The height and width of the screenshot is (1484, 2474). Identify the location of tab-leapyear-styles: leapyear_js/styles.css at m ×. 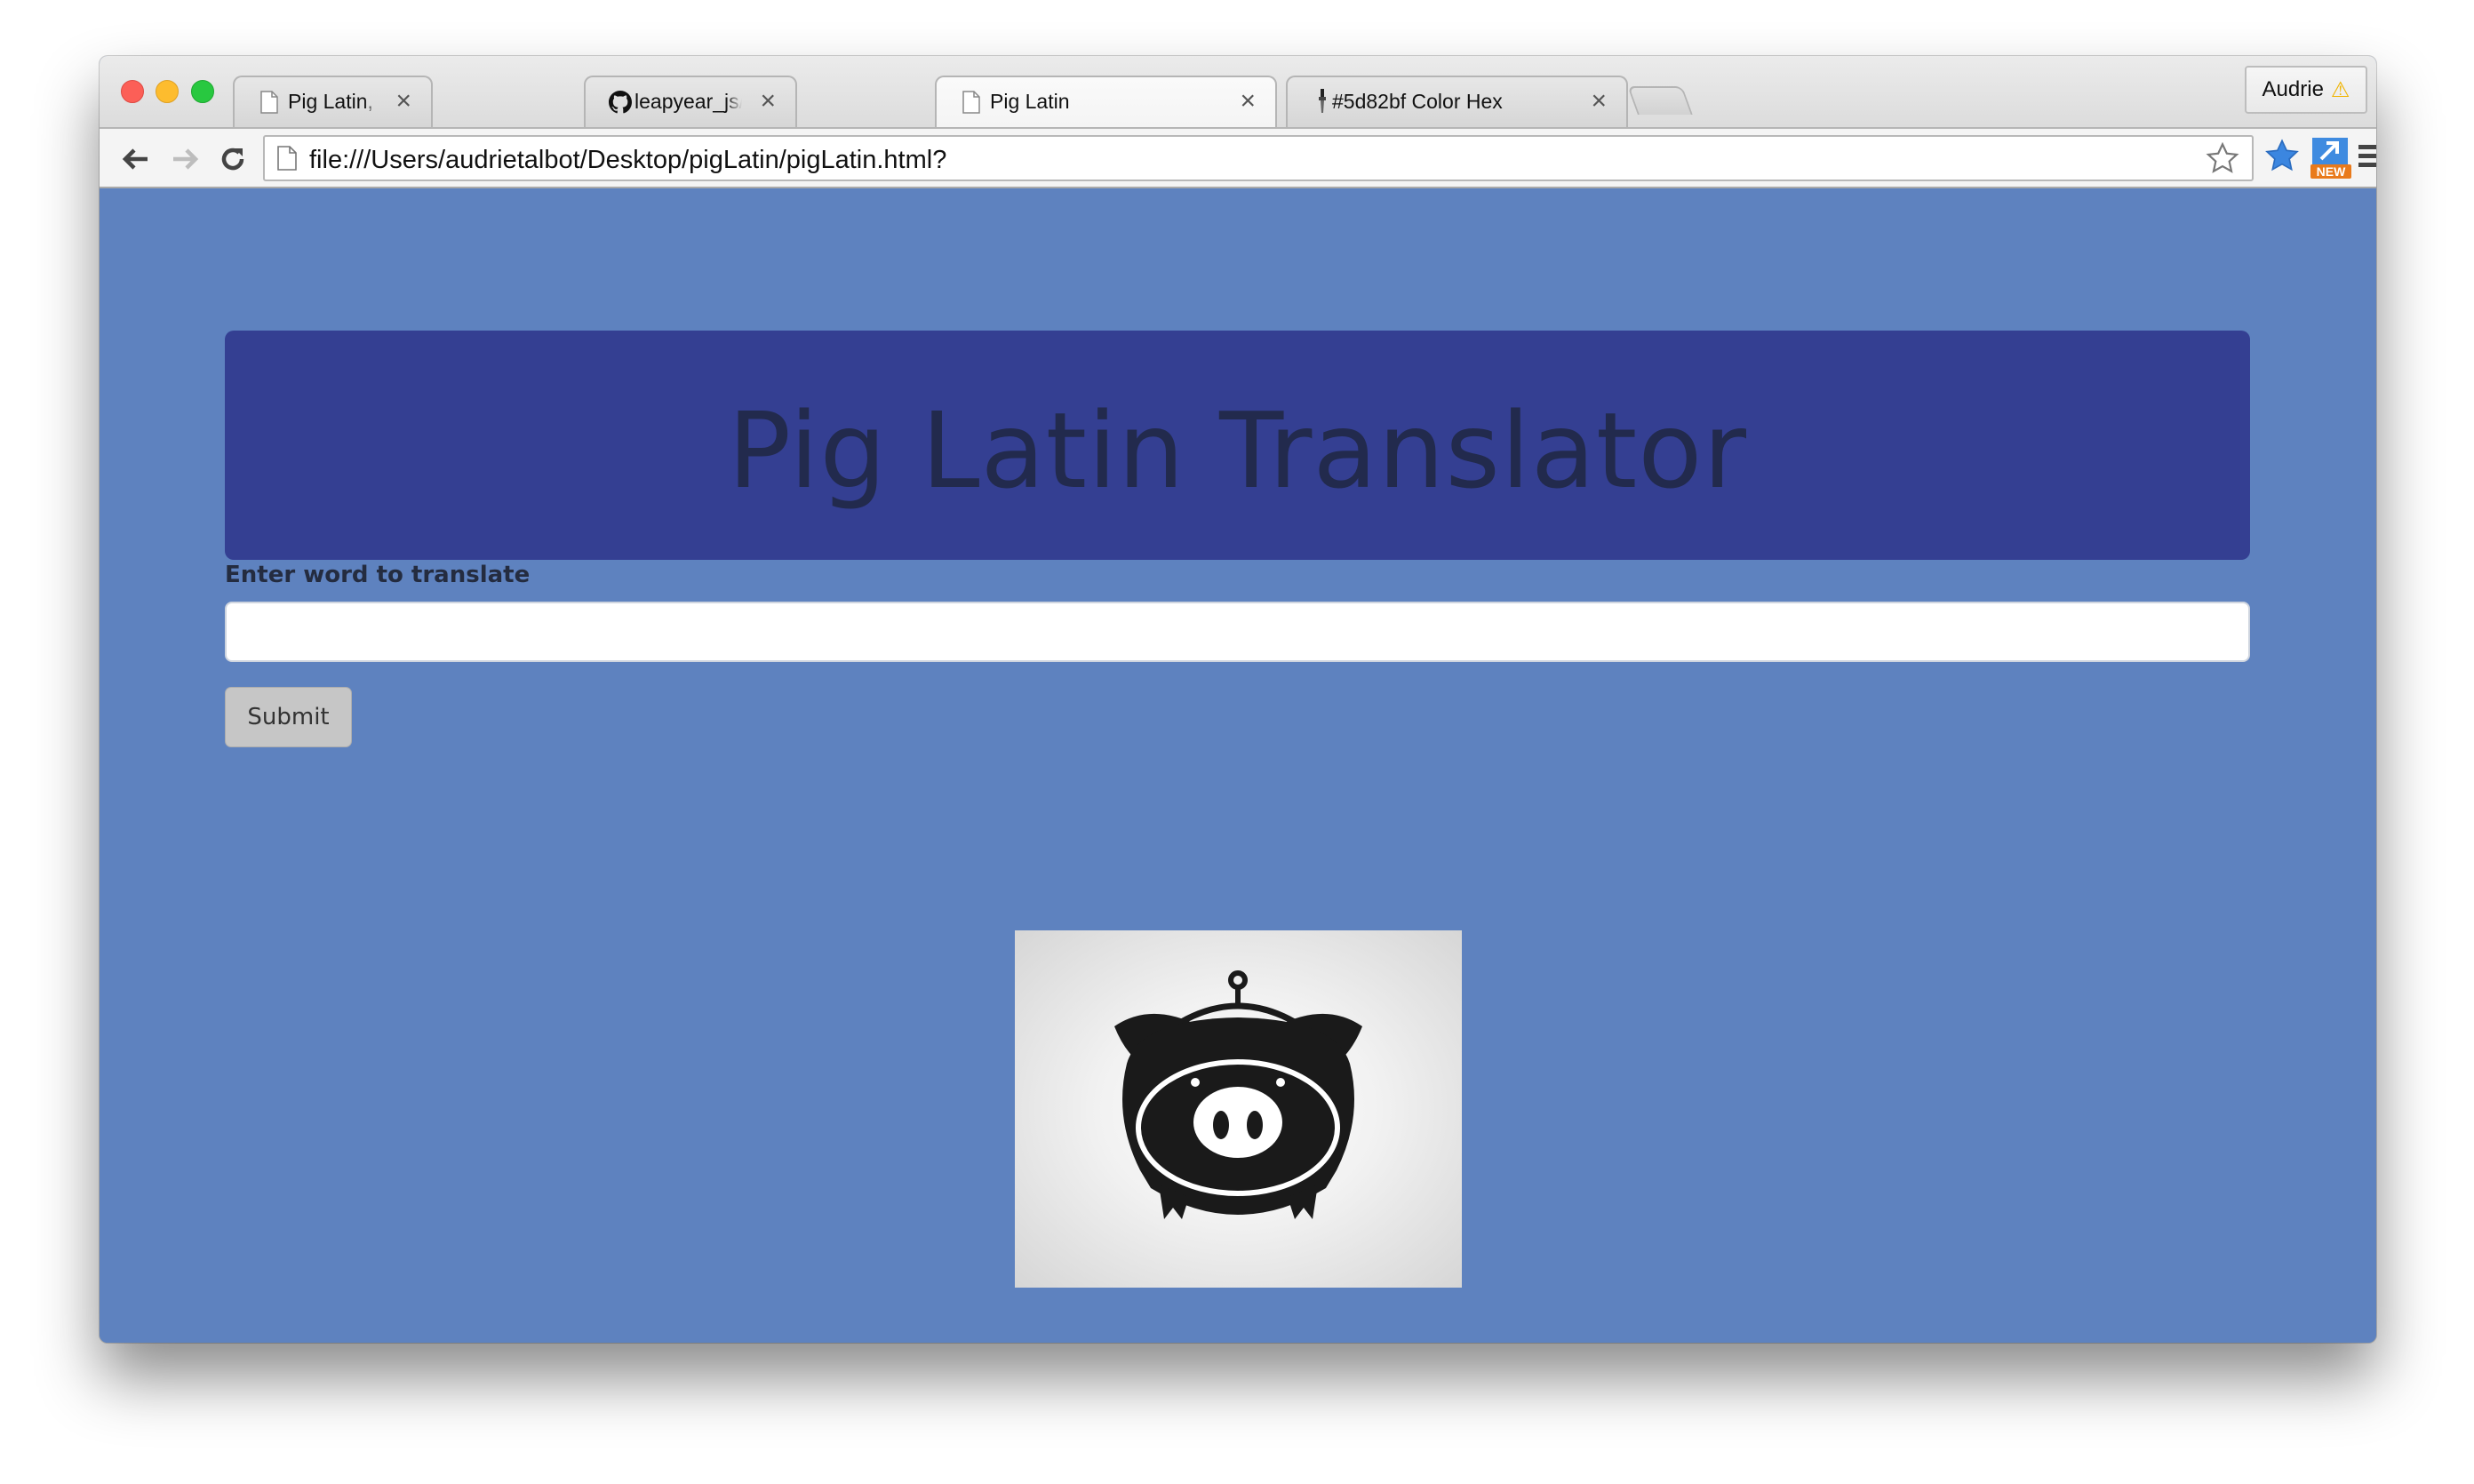
(690, 102).